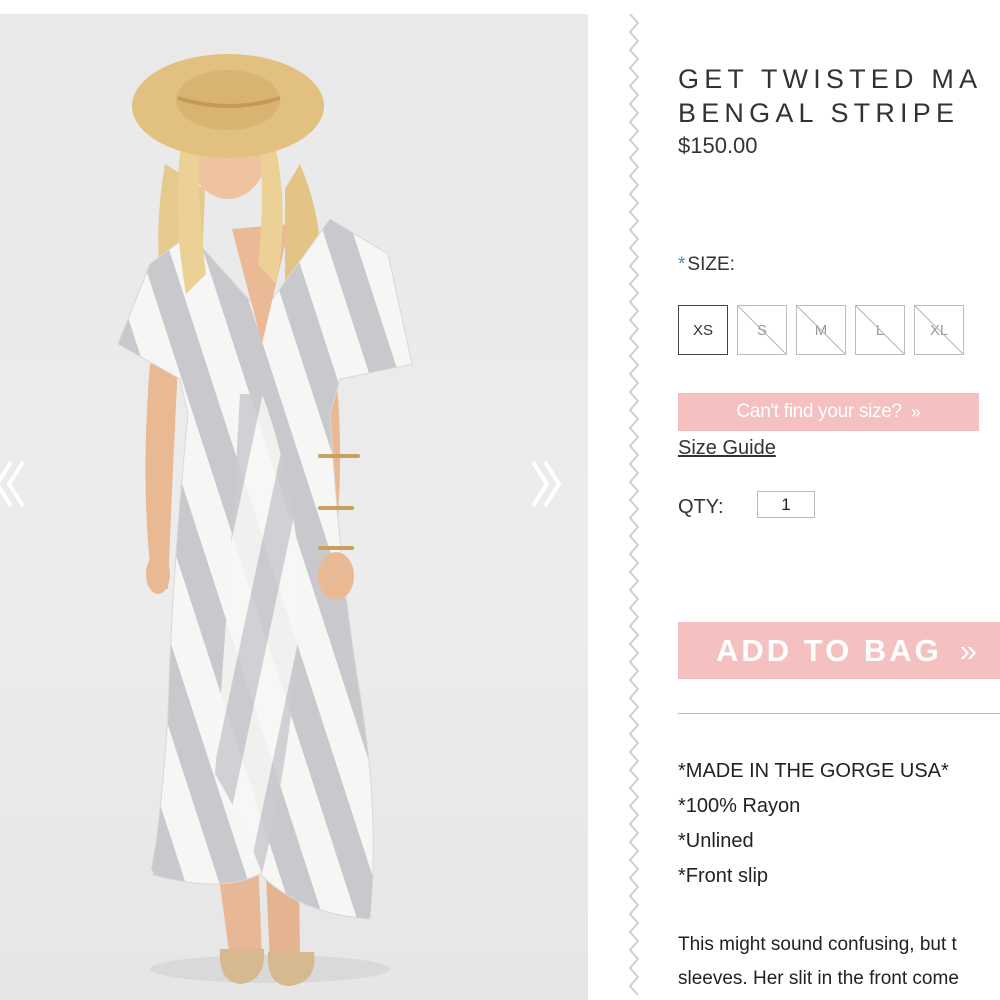 This screenshot has width=1000, height=1000. Describe the element at coordinates (701, 507) in the screenshot. I see `qty-label: QTY:` at that location.